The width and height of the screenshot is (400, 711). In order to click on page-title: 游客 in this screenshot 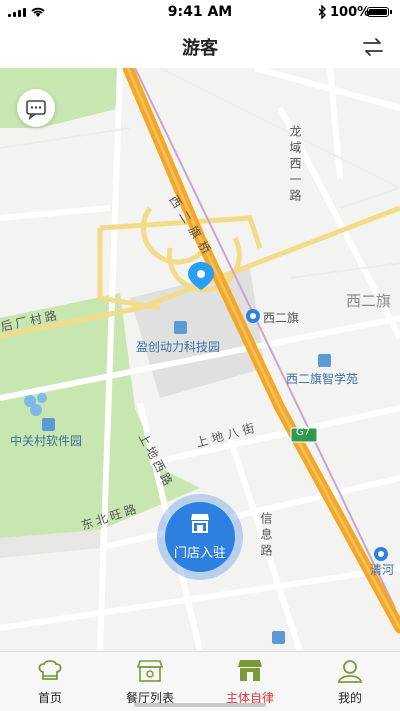, I will do `click(200, 48)`.